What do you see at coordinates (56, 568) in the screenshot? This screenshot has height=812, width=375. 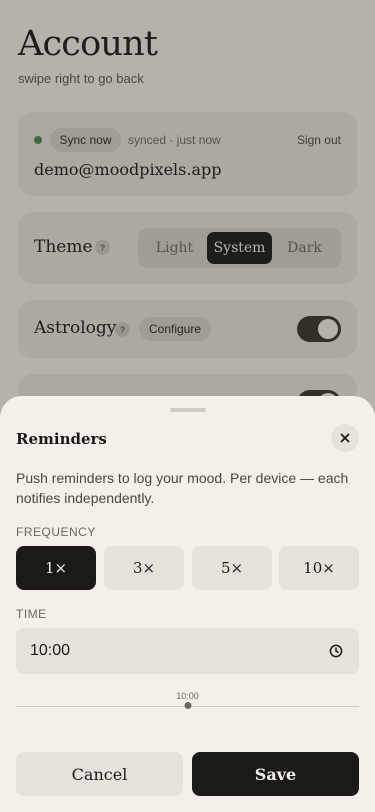 I see `frequency-option-1x: 1×` at bounding box center [56, 568].